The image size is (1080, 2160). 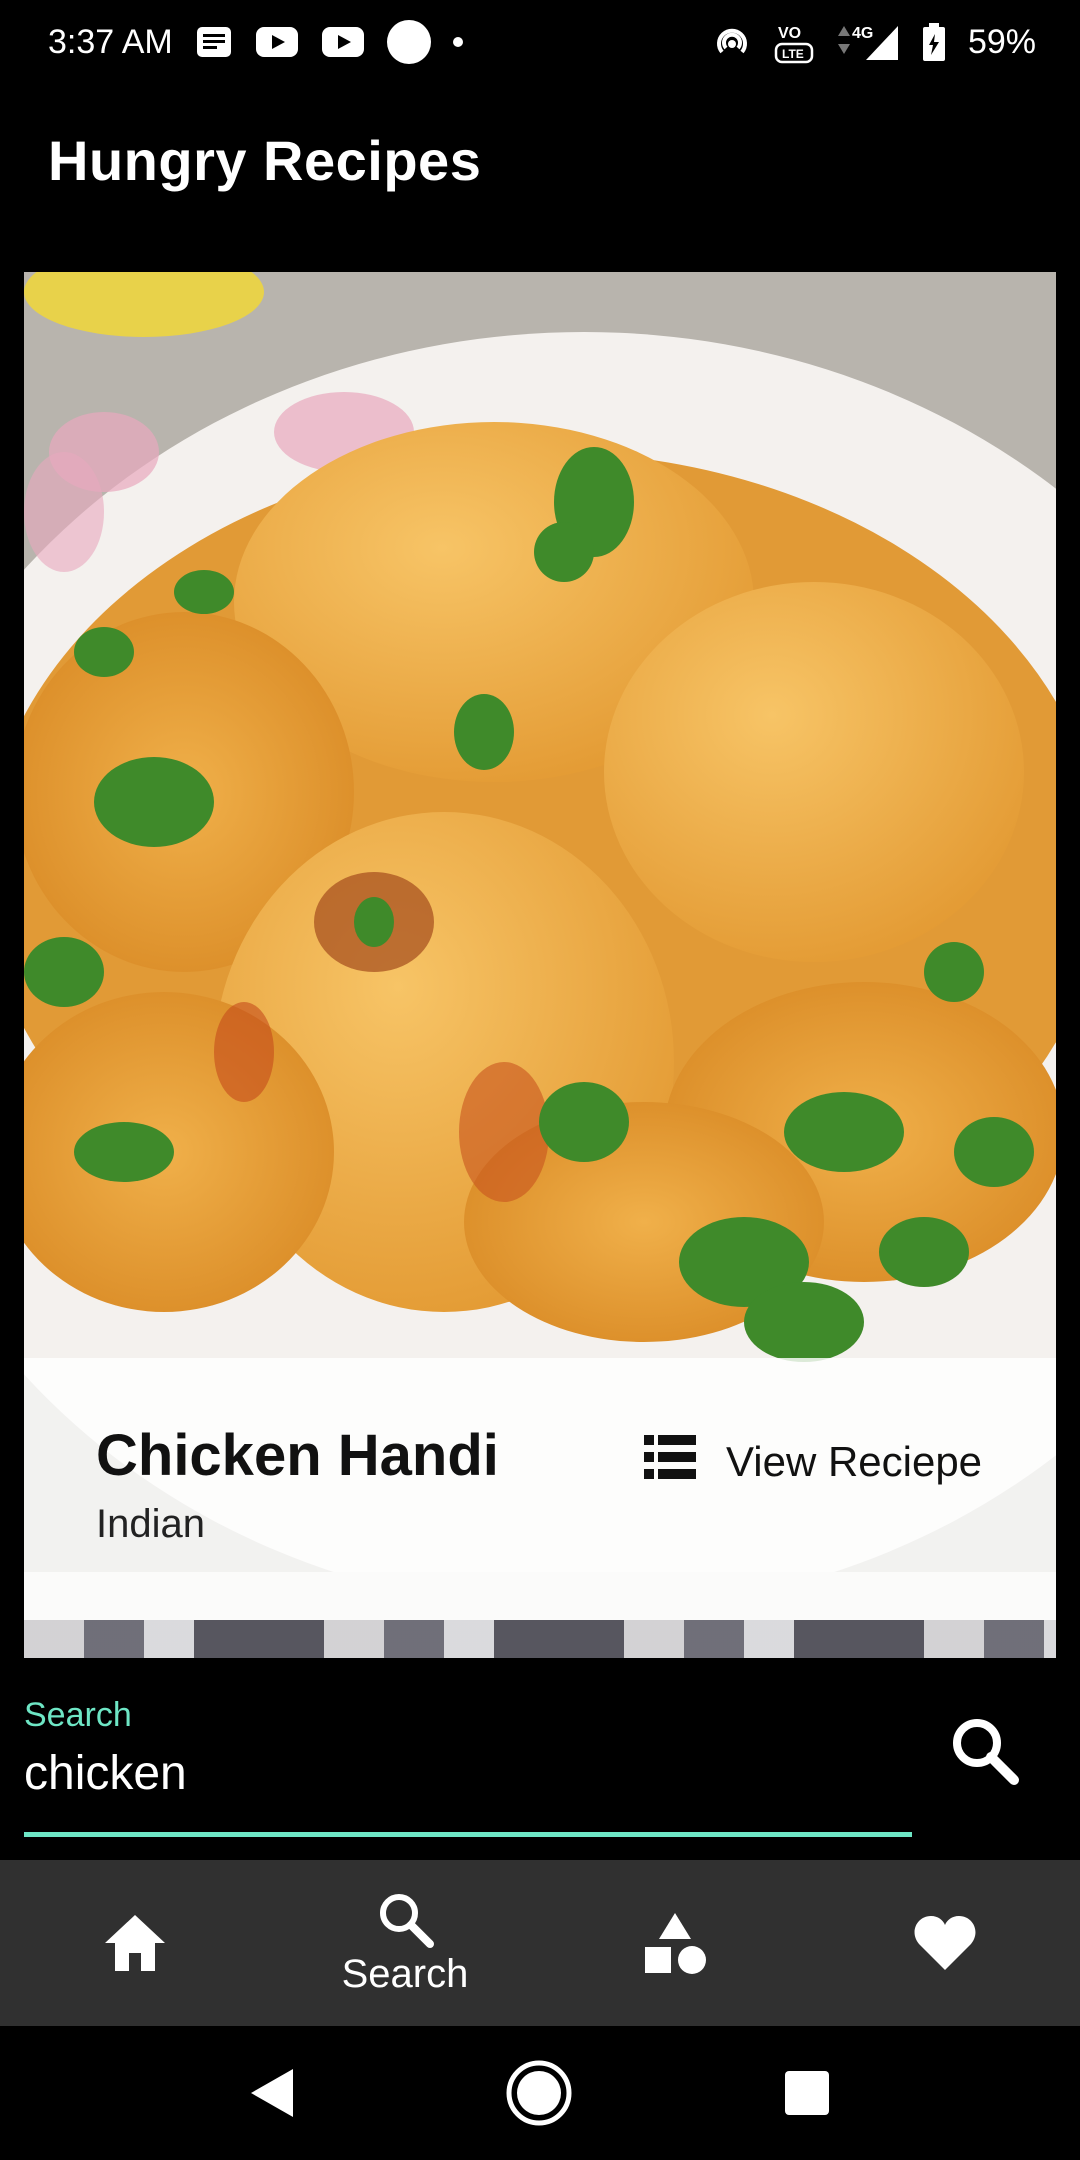 I want to click on system-back-button, so click(x=272, y=2093).